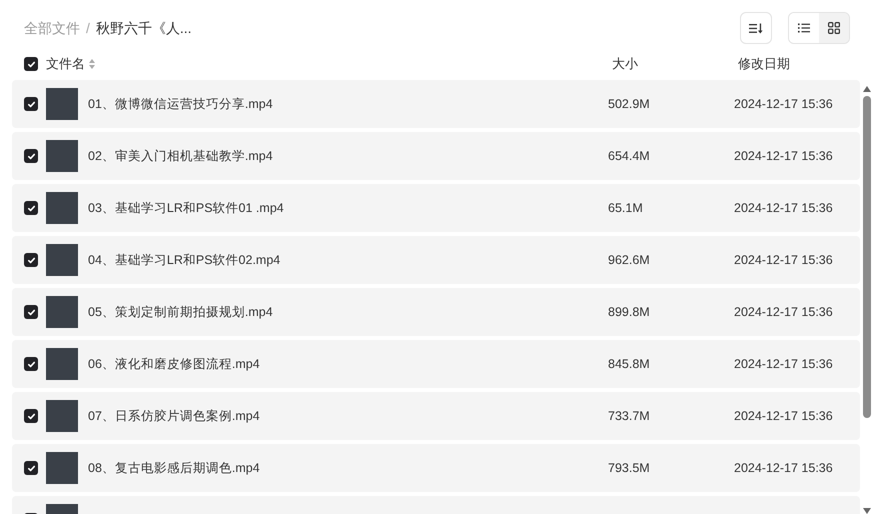 Image resolution: width=874 pixels, height=514 pixels. Describe the element at coordinates (625, 64) in the screenshot. I see `column-header: 大小` at that location.